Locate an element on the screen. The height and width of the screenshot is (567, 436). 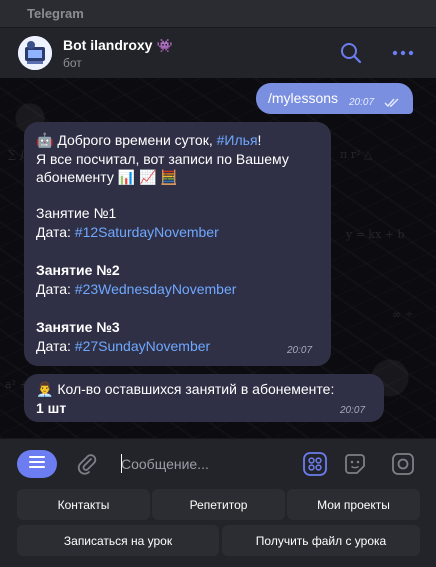
remaining-value-line: 1 шт is located at coordinates (51, 408).